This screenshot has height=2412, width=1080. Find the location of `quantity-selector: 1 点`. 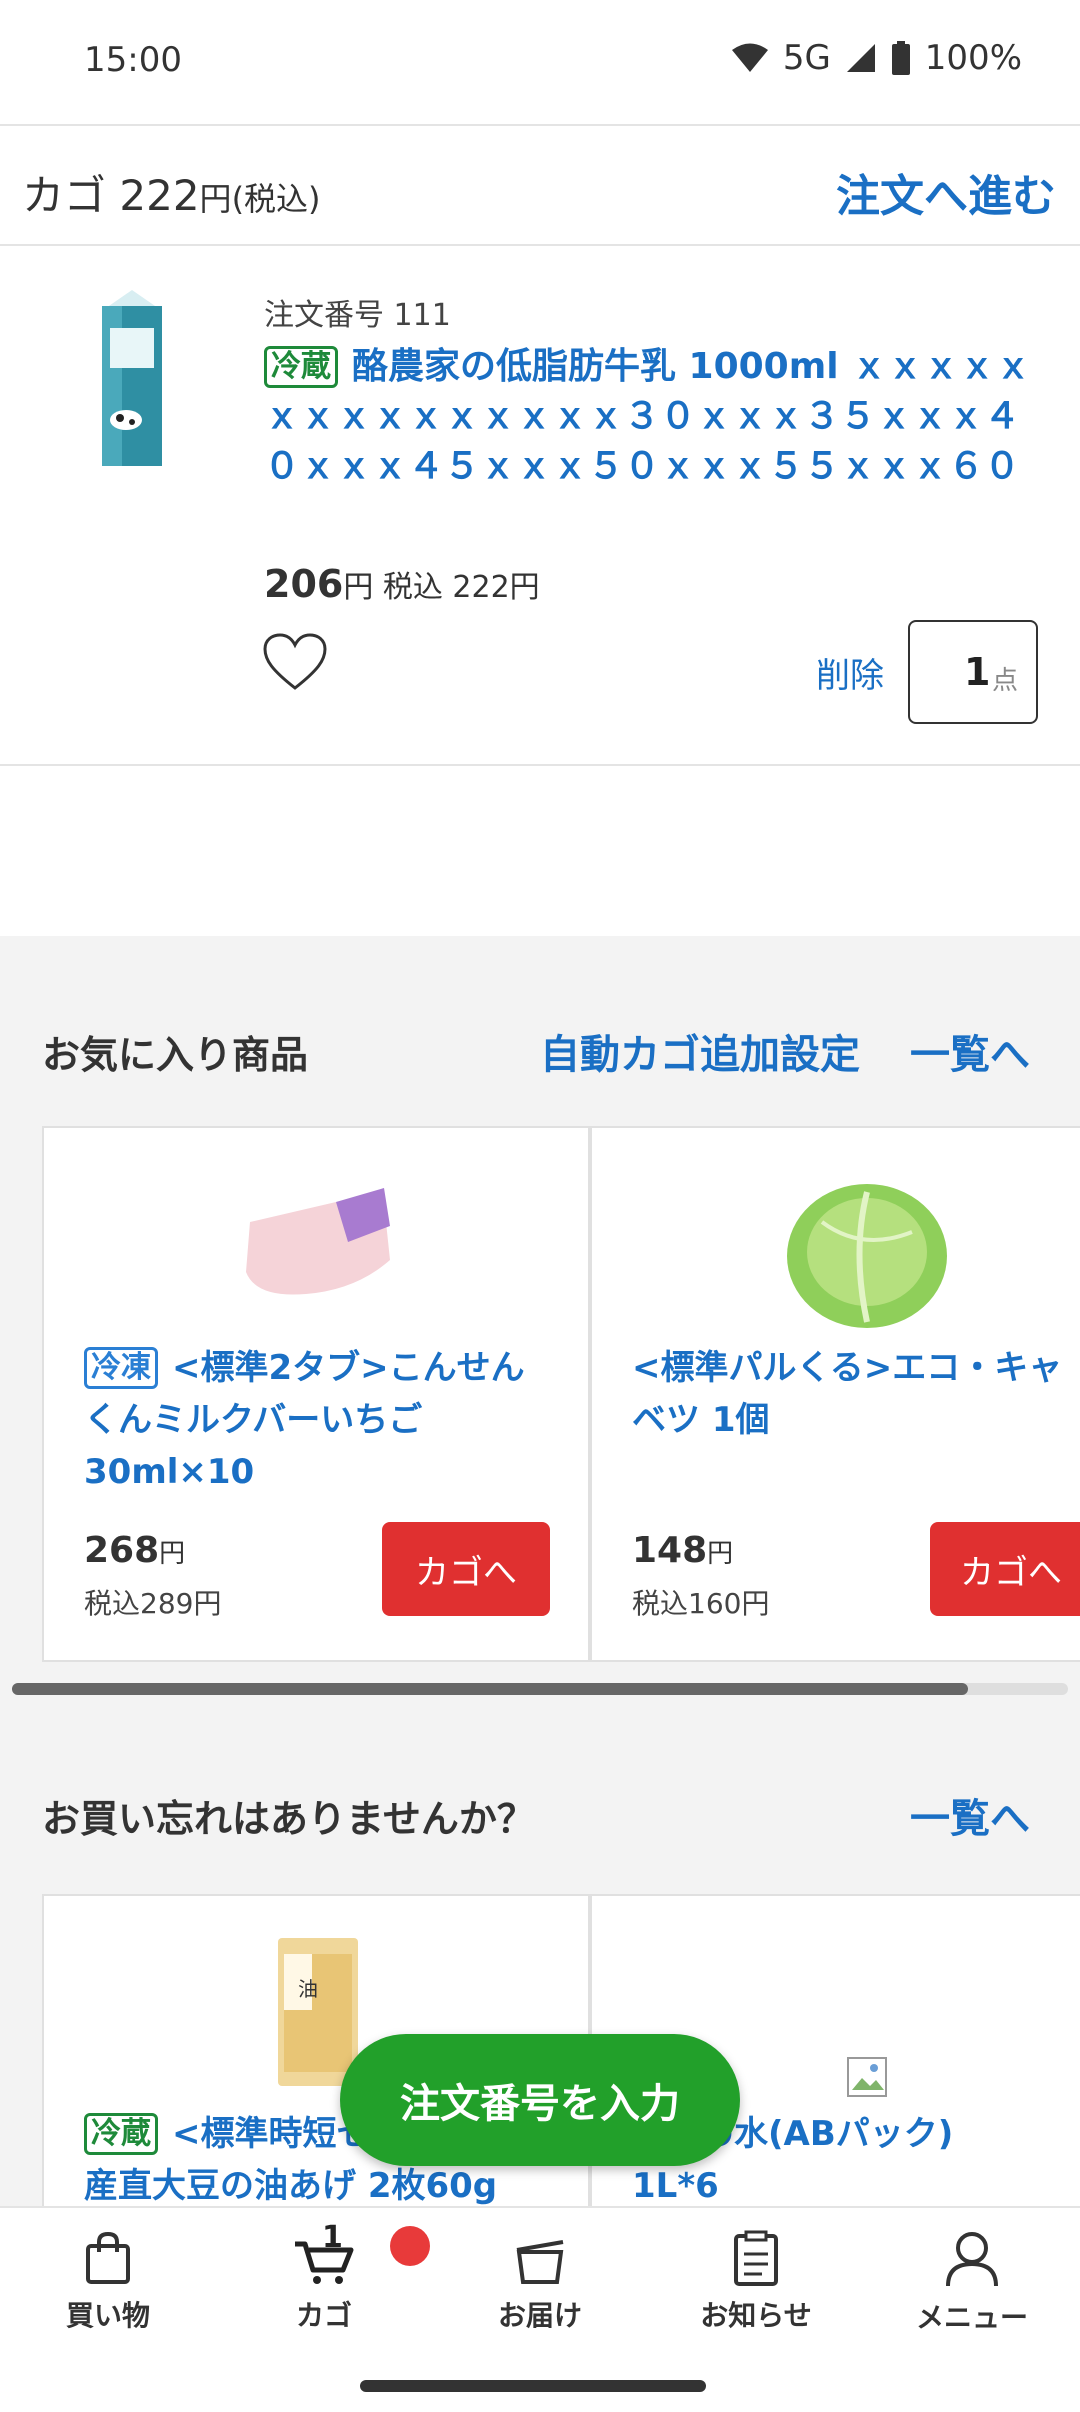

quantity-selector: 1 点 is located at coordinates (973, 672).